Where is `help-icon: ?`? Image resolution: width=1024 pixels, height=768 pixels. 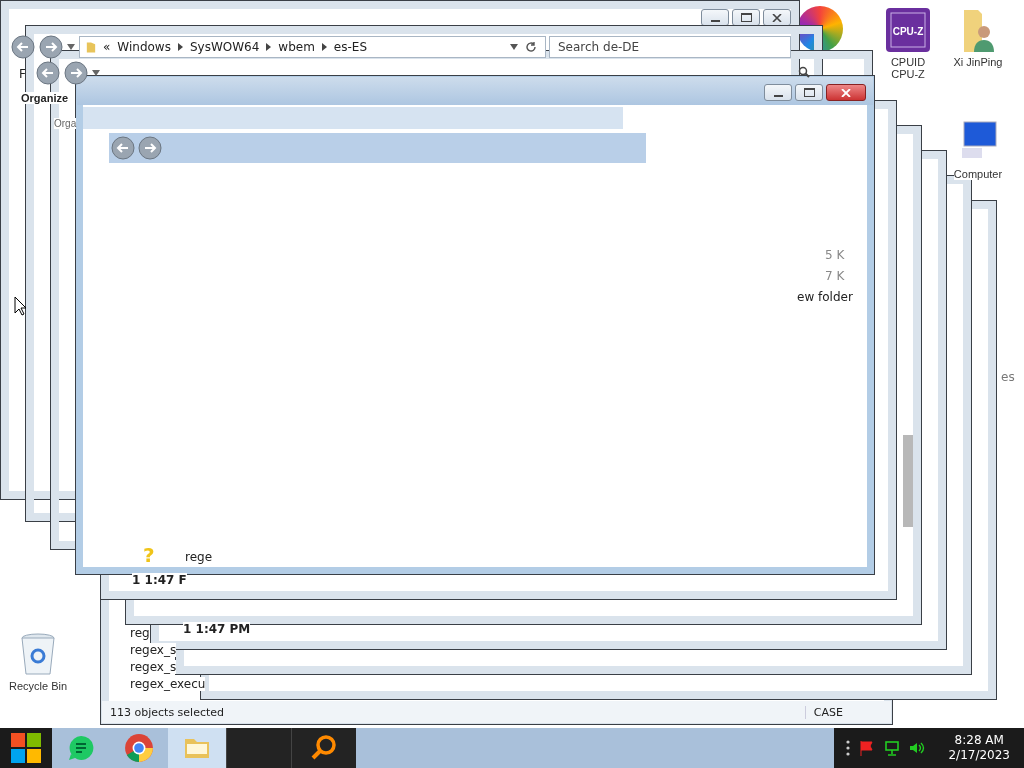 help-icon: ? is located at coordinates (149, 555).